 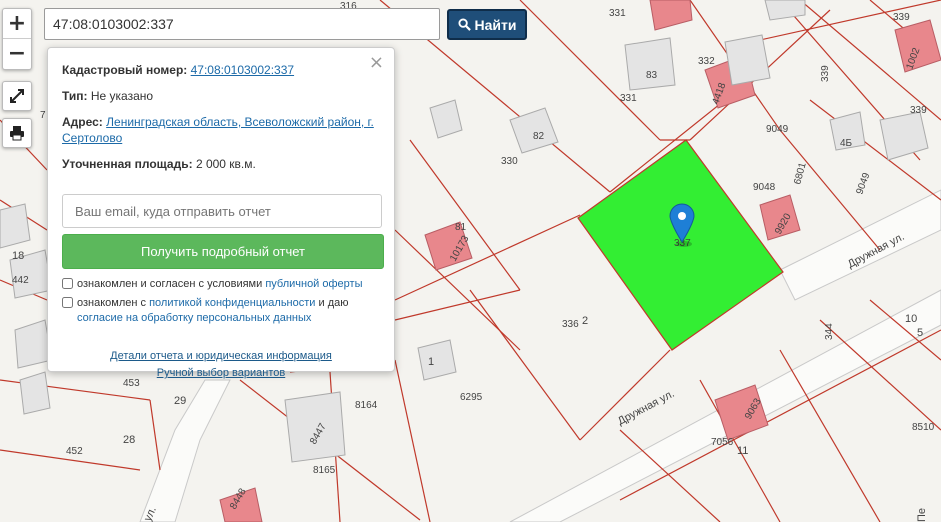 What do you see at coordinates (431, 362) in the screenshot?
I see `svg-text: 1` at bounding box center [431, 362].